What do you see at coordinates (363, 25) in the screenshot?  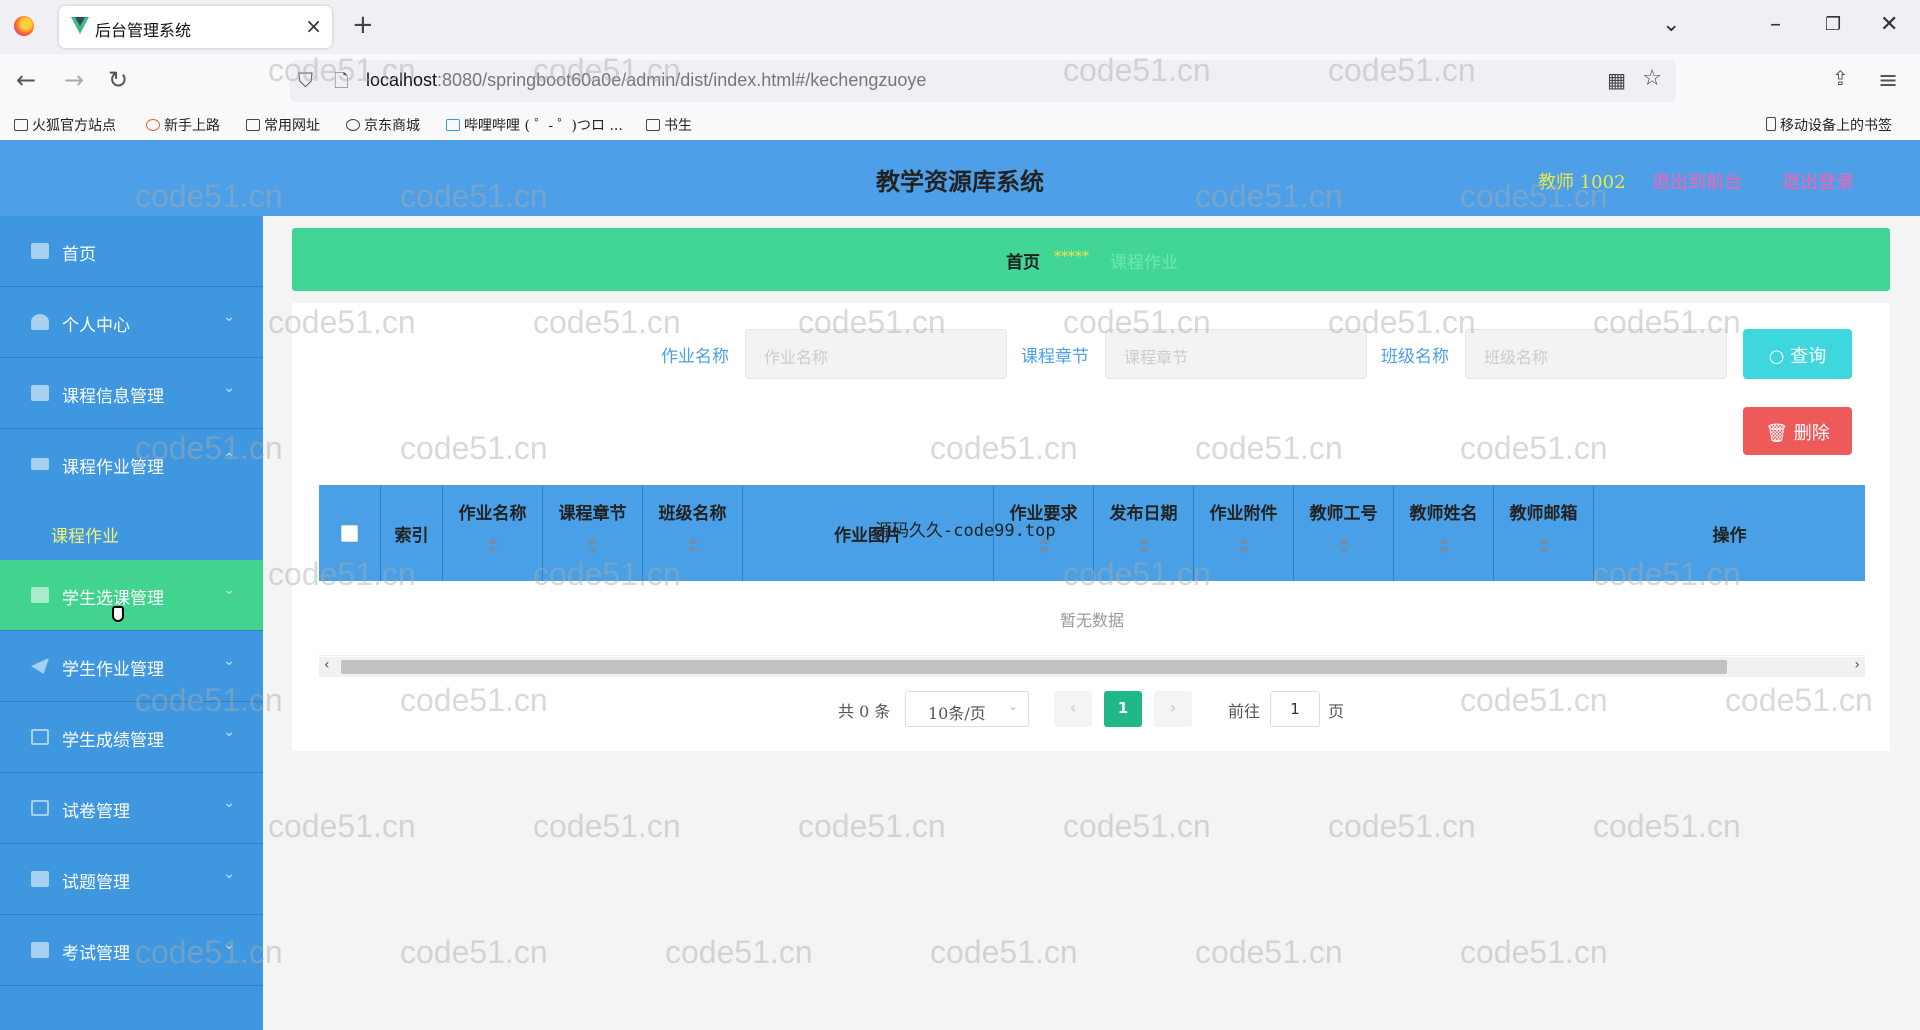 I see `new-tab-icon: +` at bounding box center [363, 25].